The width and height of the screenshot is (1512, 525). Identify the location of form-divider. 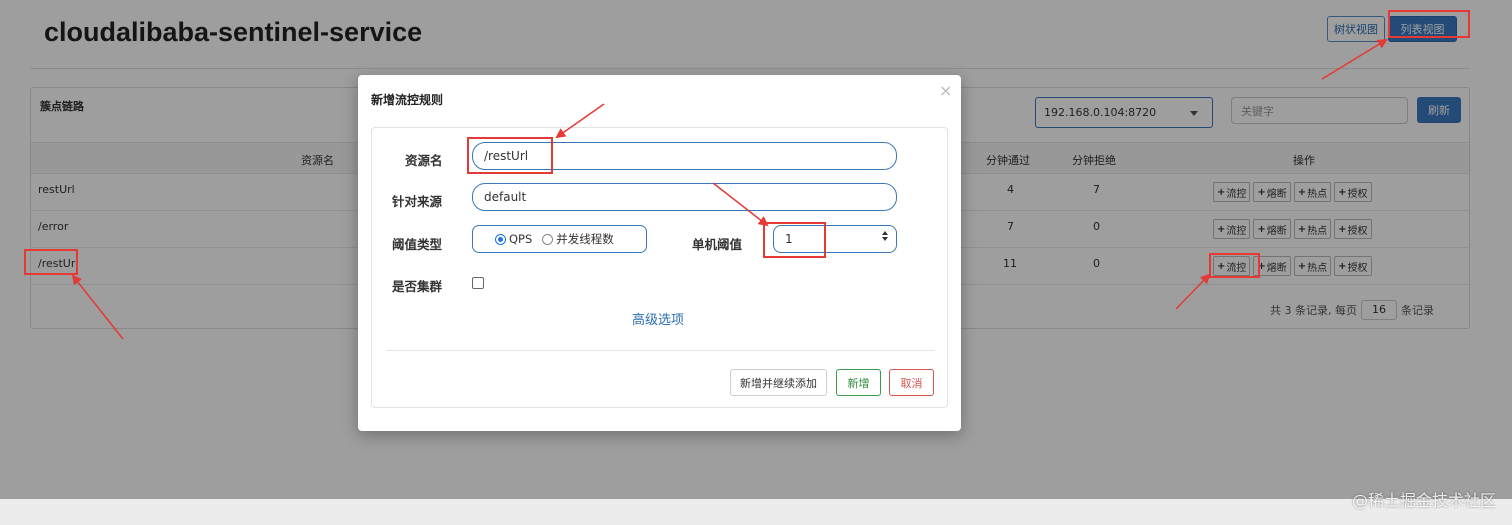
(660, 350).